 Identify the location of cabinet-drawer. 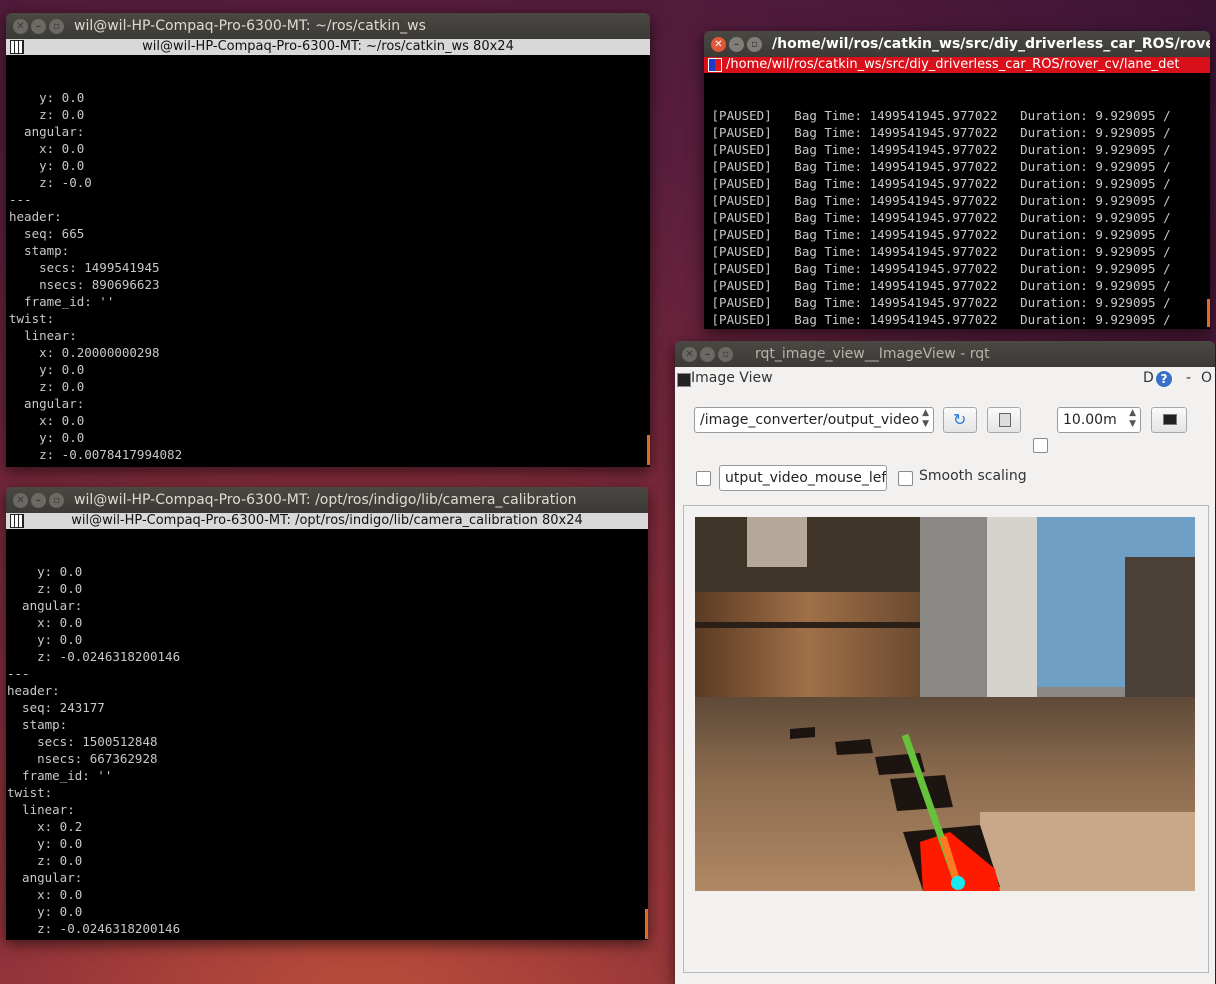
(807, 647).